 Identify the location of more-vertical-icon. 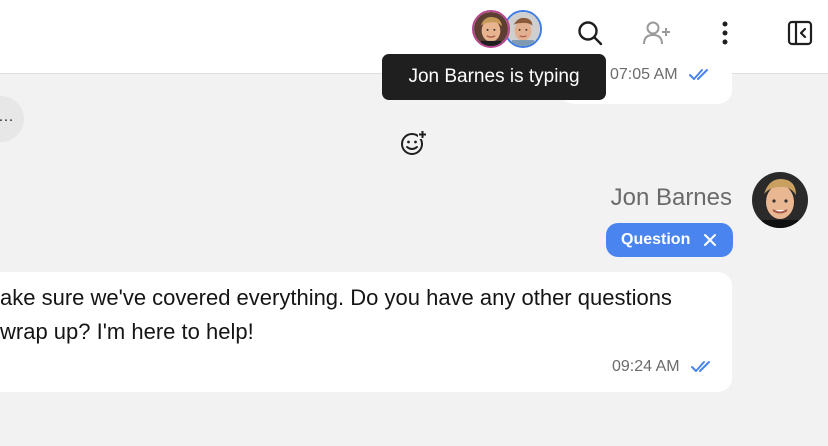
(725, 33).